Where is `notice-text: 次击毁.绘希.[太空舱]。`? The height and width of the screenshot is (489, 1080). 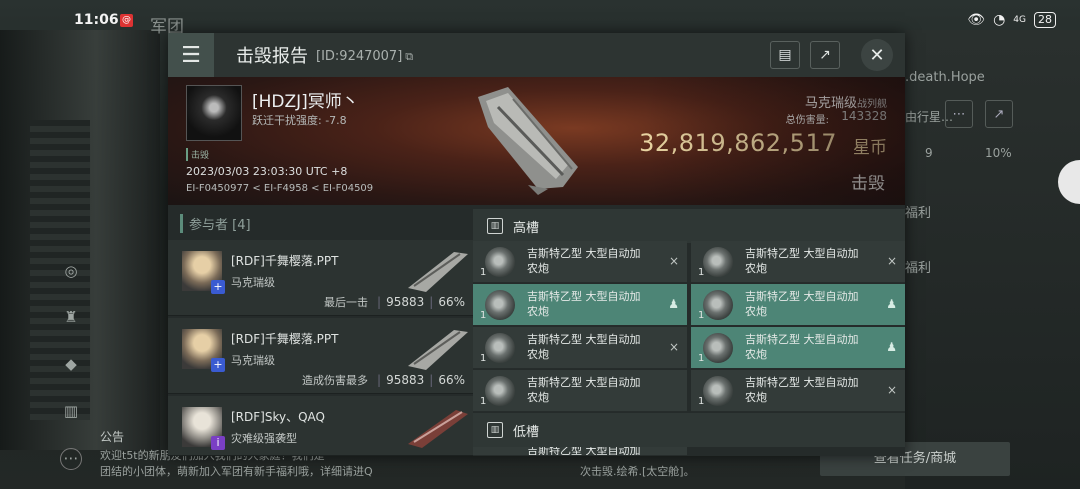 notice-text: 次击毁.绘希.[太空舱]。 is located at coordinates (637, 471).